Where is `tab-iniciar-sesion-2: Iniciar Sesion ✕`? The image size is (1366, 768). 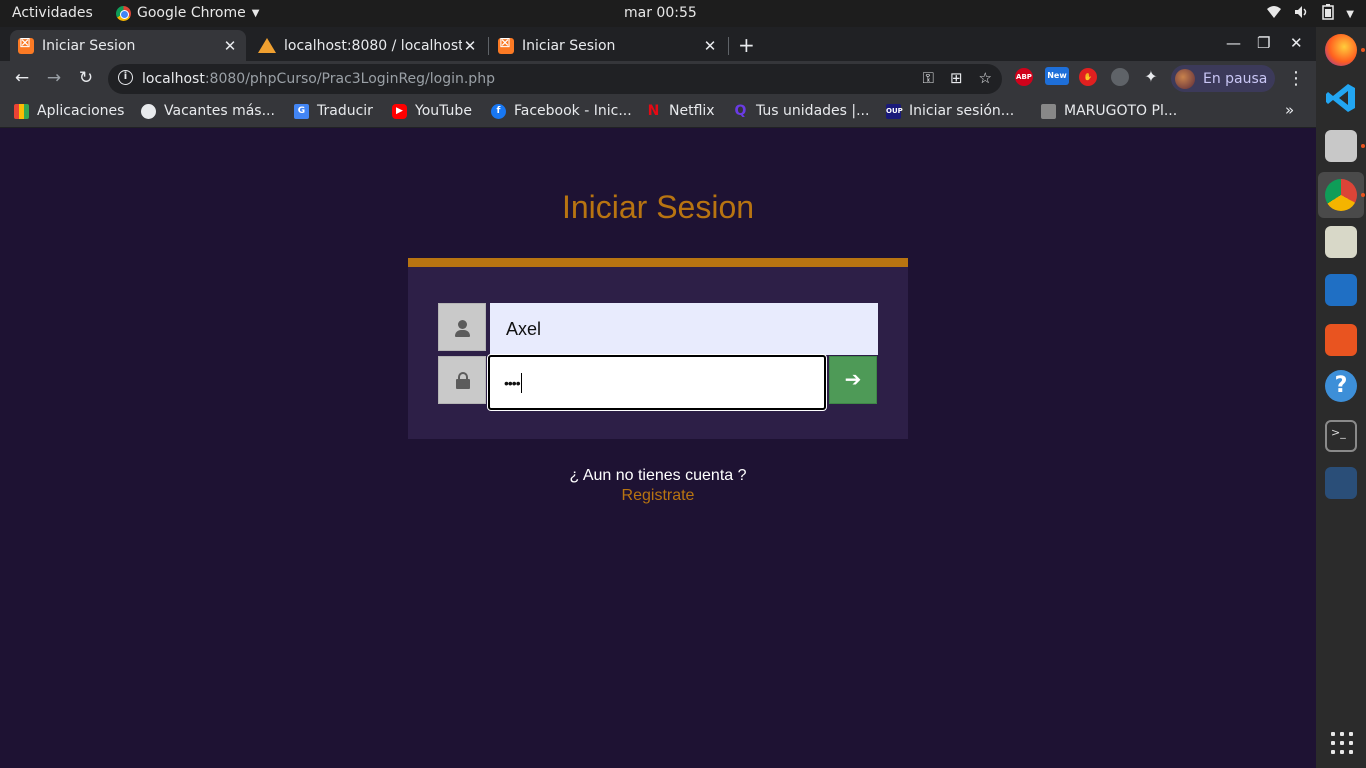 tab-iniciar-sesion-2: Iniciar Sesion ✕ is located at coordinates (608, 45).